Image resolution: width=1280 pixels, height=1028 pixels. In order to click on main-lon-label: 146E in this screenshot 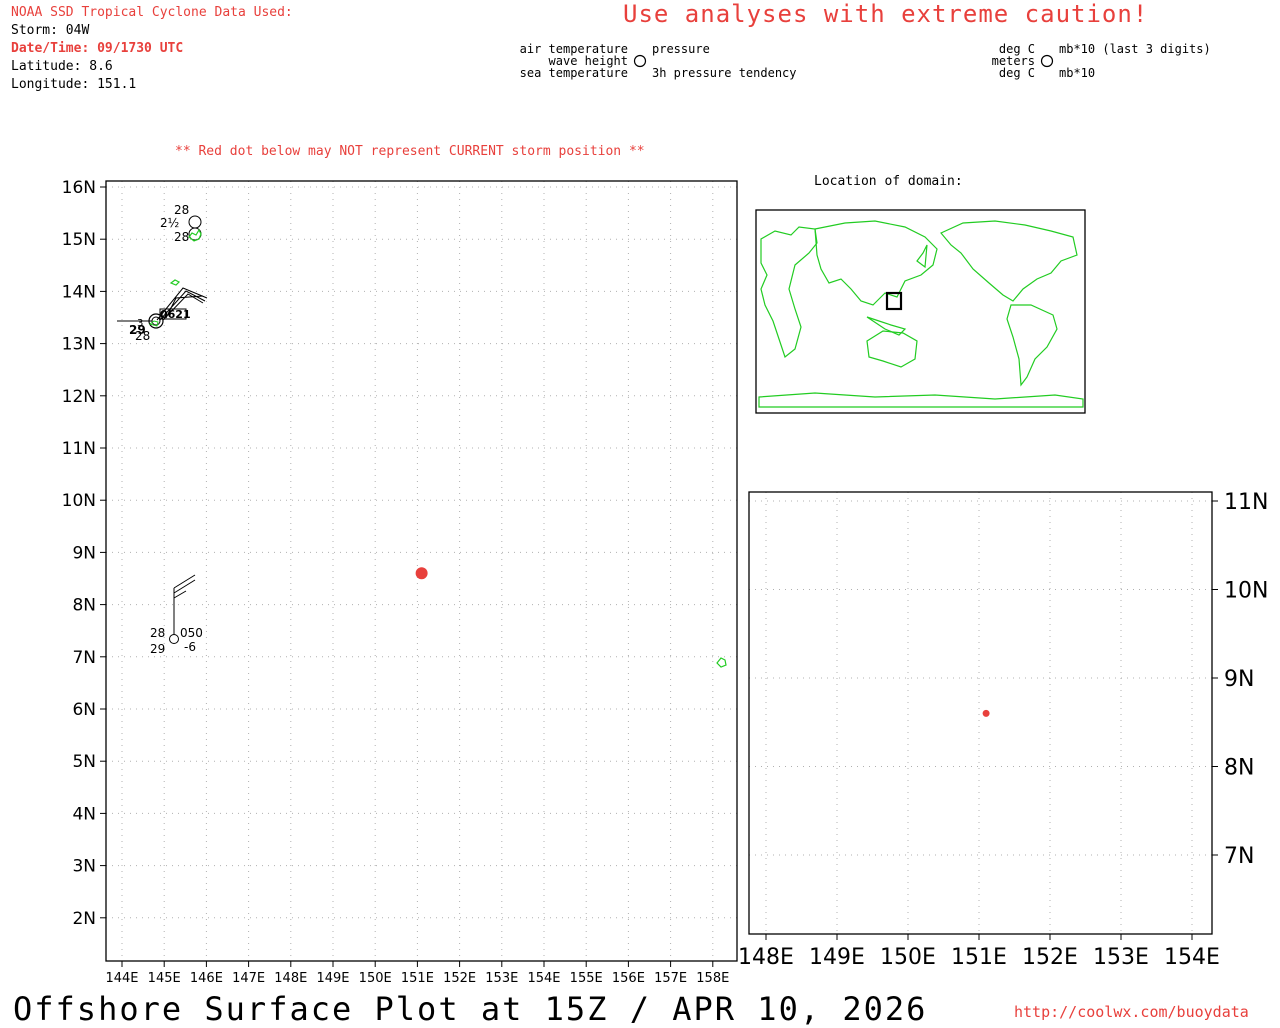, I will do `click(206, 978)`.